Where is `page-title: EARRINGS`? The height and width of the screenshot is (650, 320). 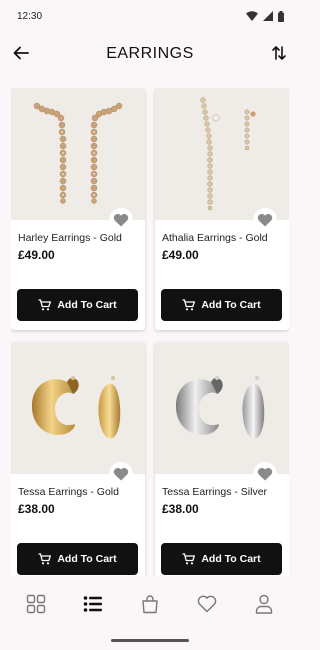 page-title: EARRINGS is located at coordinates (150, 53).